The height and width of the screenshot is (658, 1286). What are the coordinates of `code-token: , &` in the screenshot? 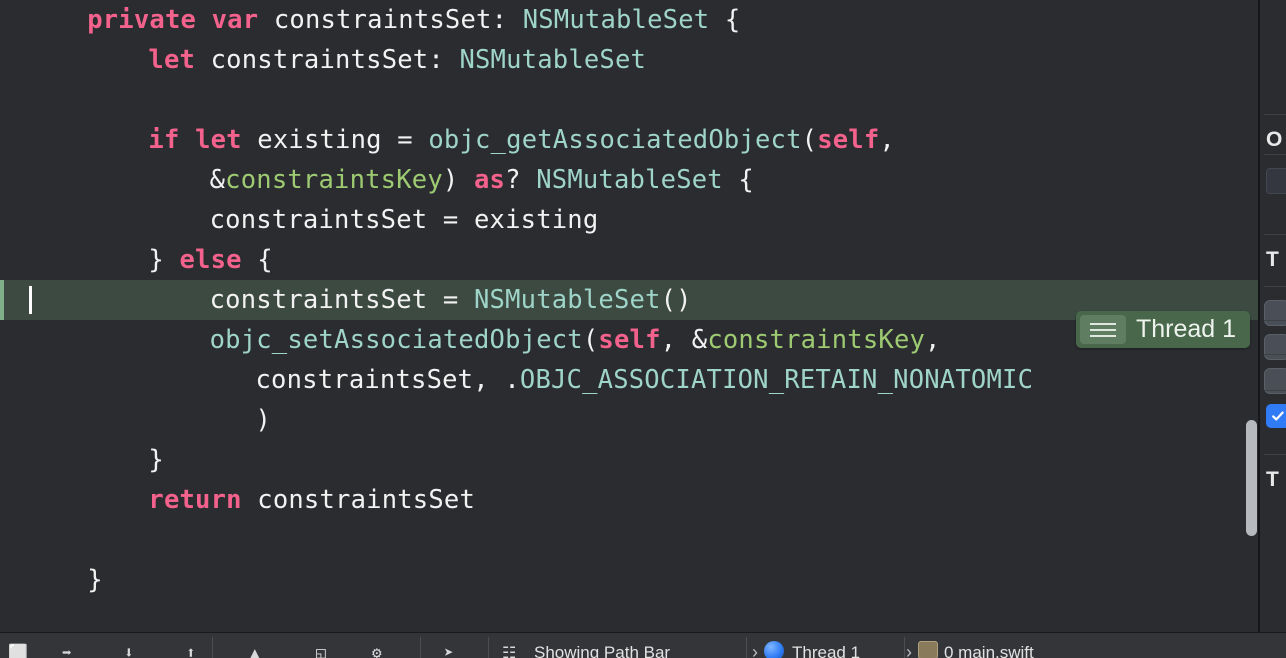 It's located at (684, 340).